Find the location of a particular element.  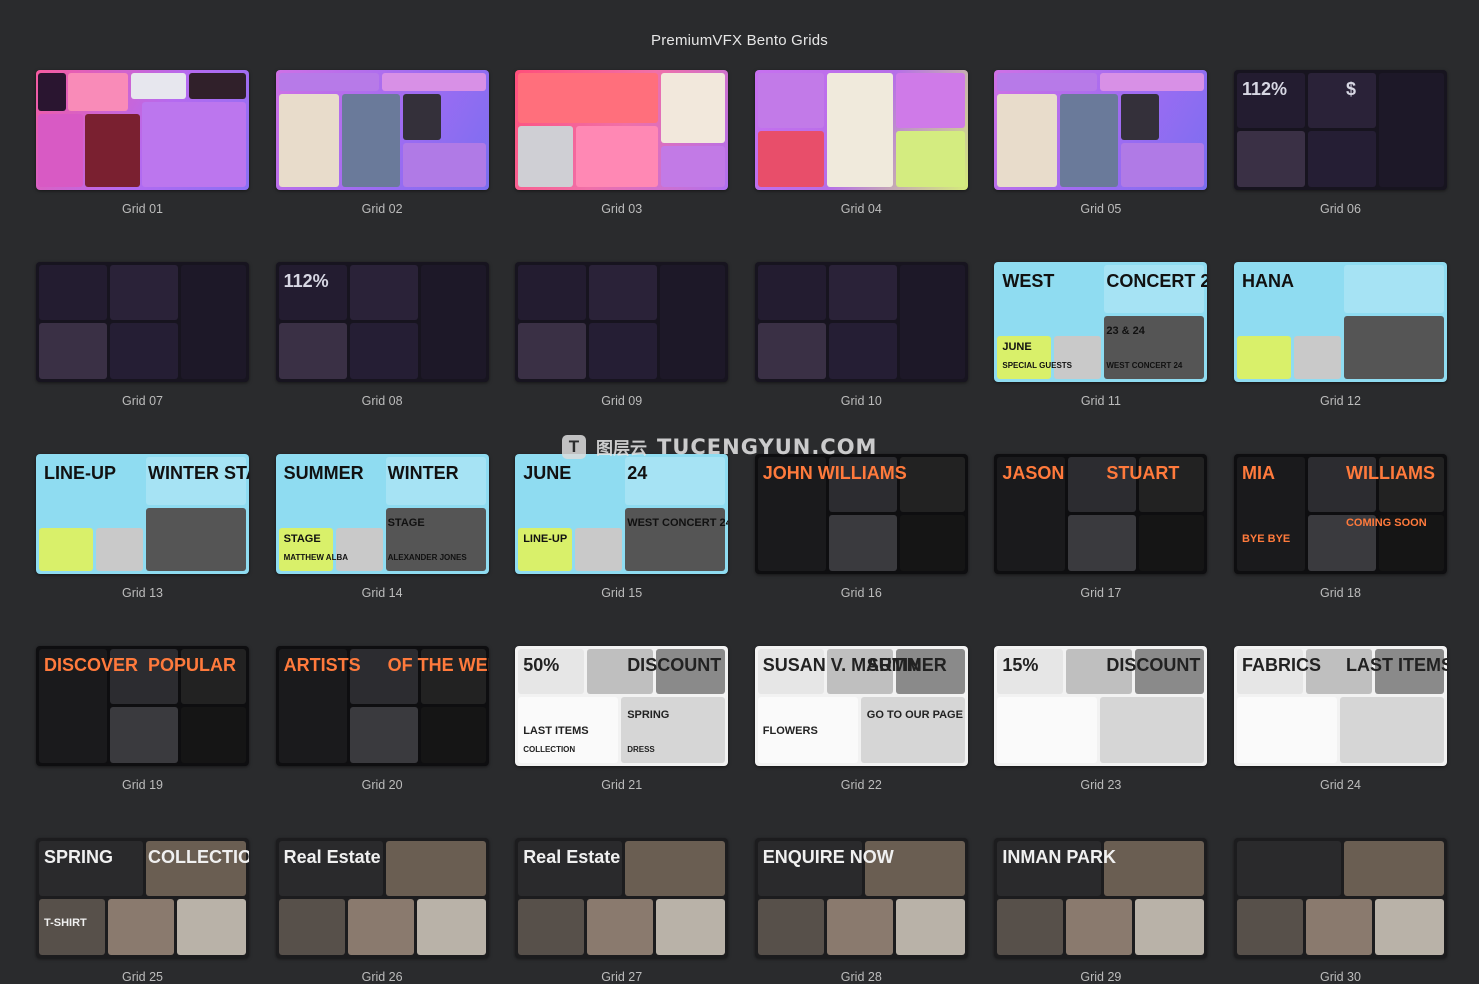

thumbnail-text: $ is located at coordinates (1350, 89).